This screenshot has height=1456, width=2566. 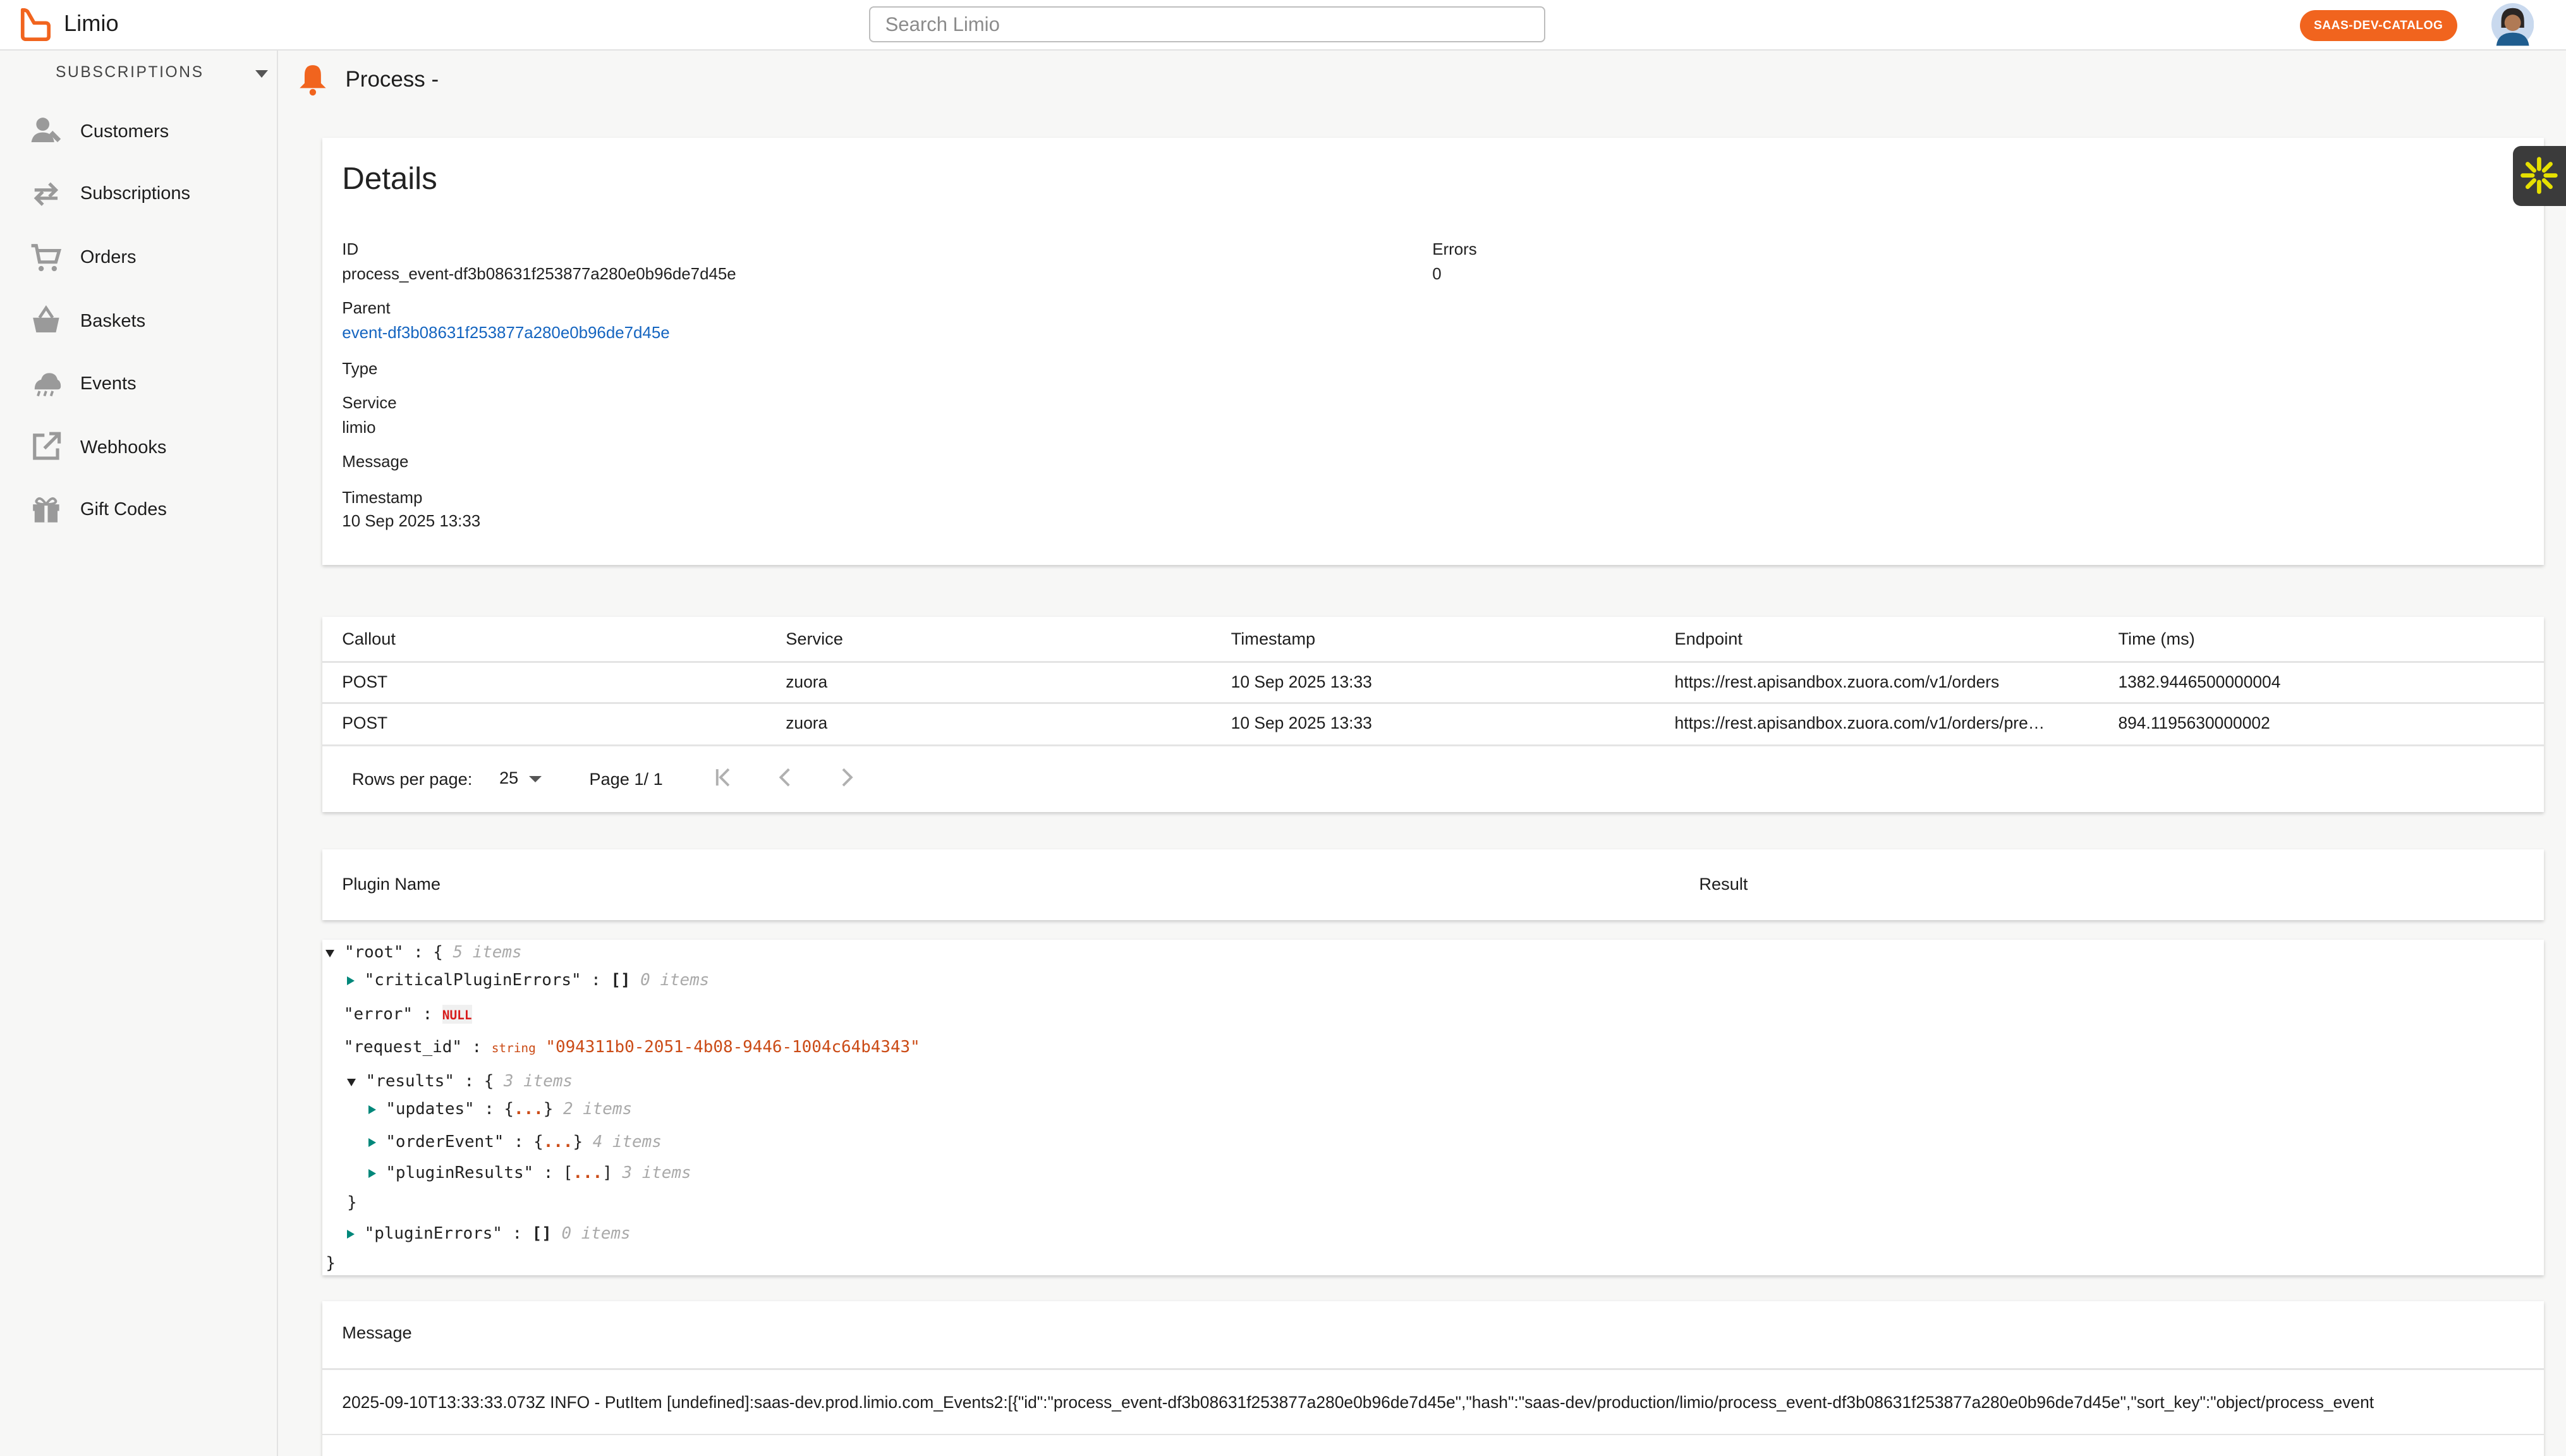 I want to click on table-cell: 1382.9446500000004, so click(x=2199, y=682).